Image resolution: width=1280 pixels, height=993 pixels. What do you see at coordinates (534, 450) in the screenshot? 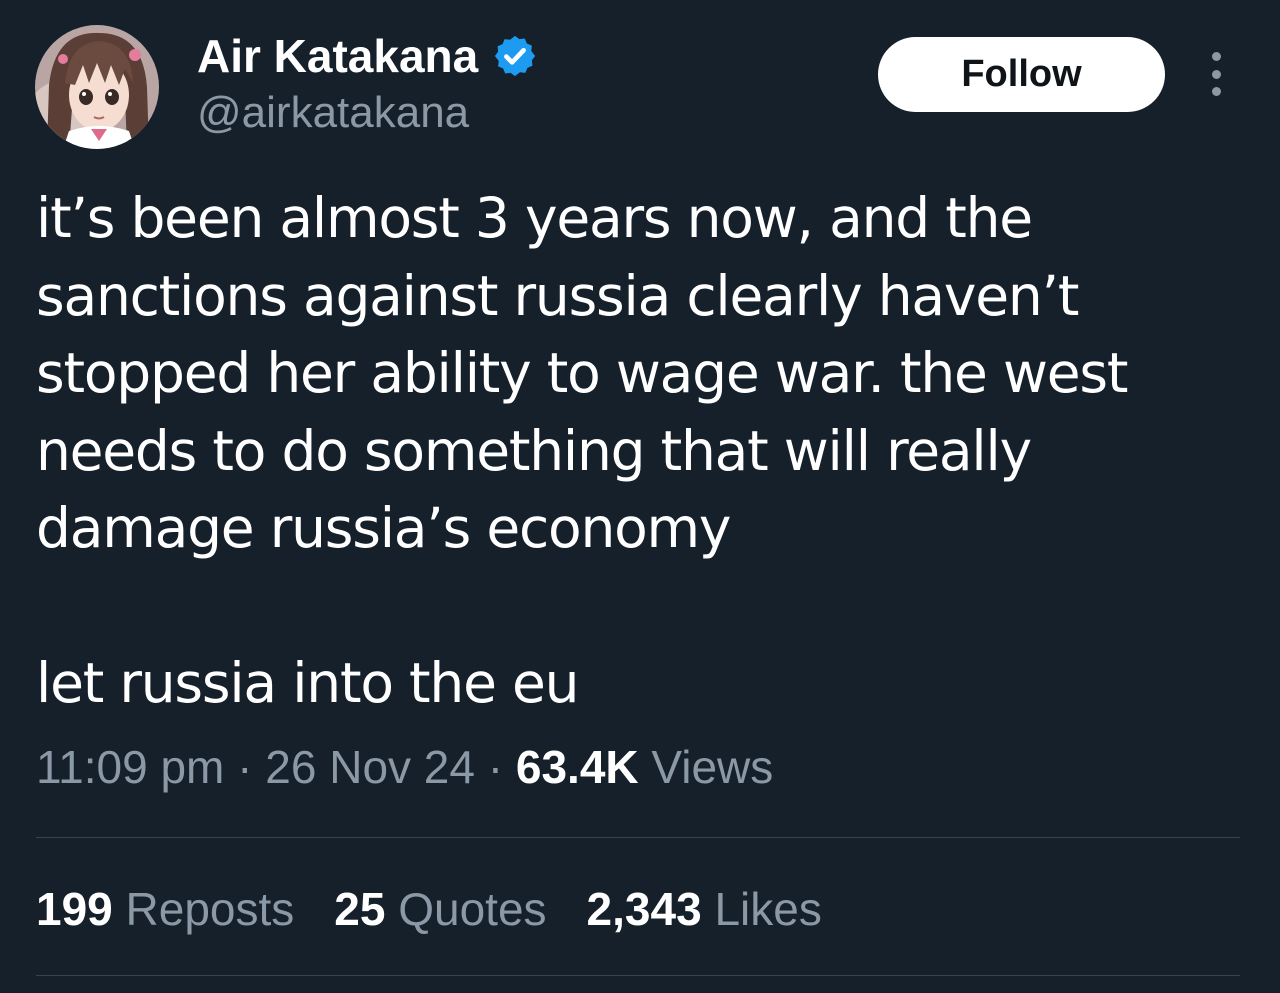
I see `tweet-line: needs to do something that will really` at bounding box center [534, 450].